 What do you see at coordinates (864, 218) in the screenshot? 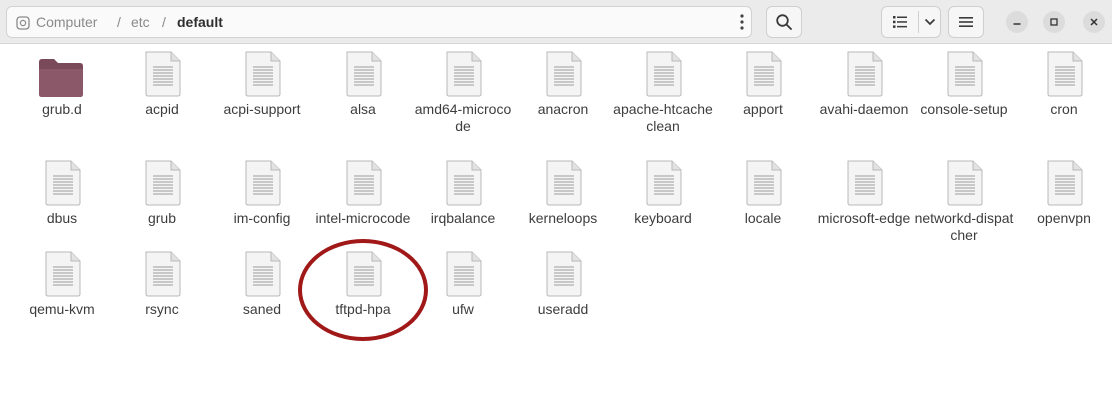
I see `file-name-label: microsoft-edge` at bounding box center [864, 218].